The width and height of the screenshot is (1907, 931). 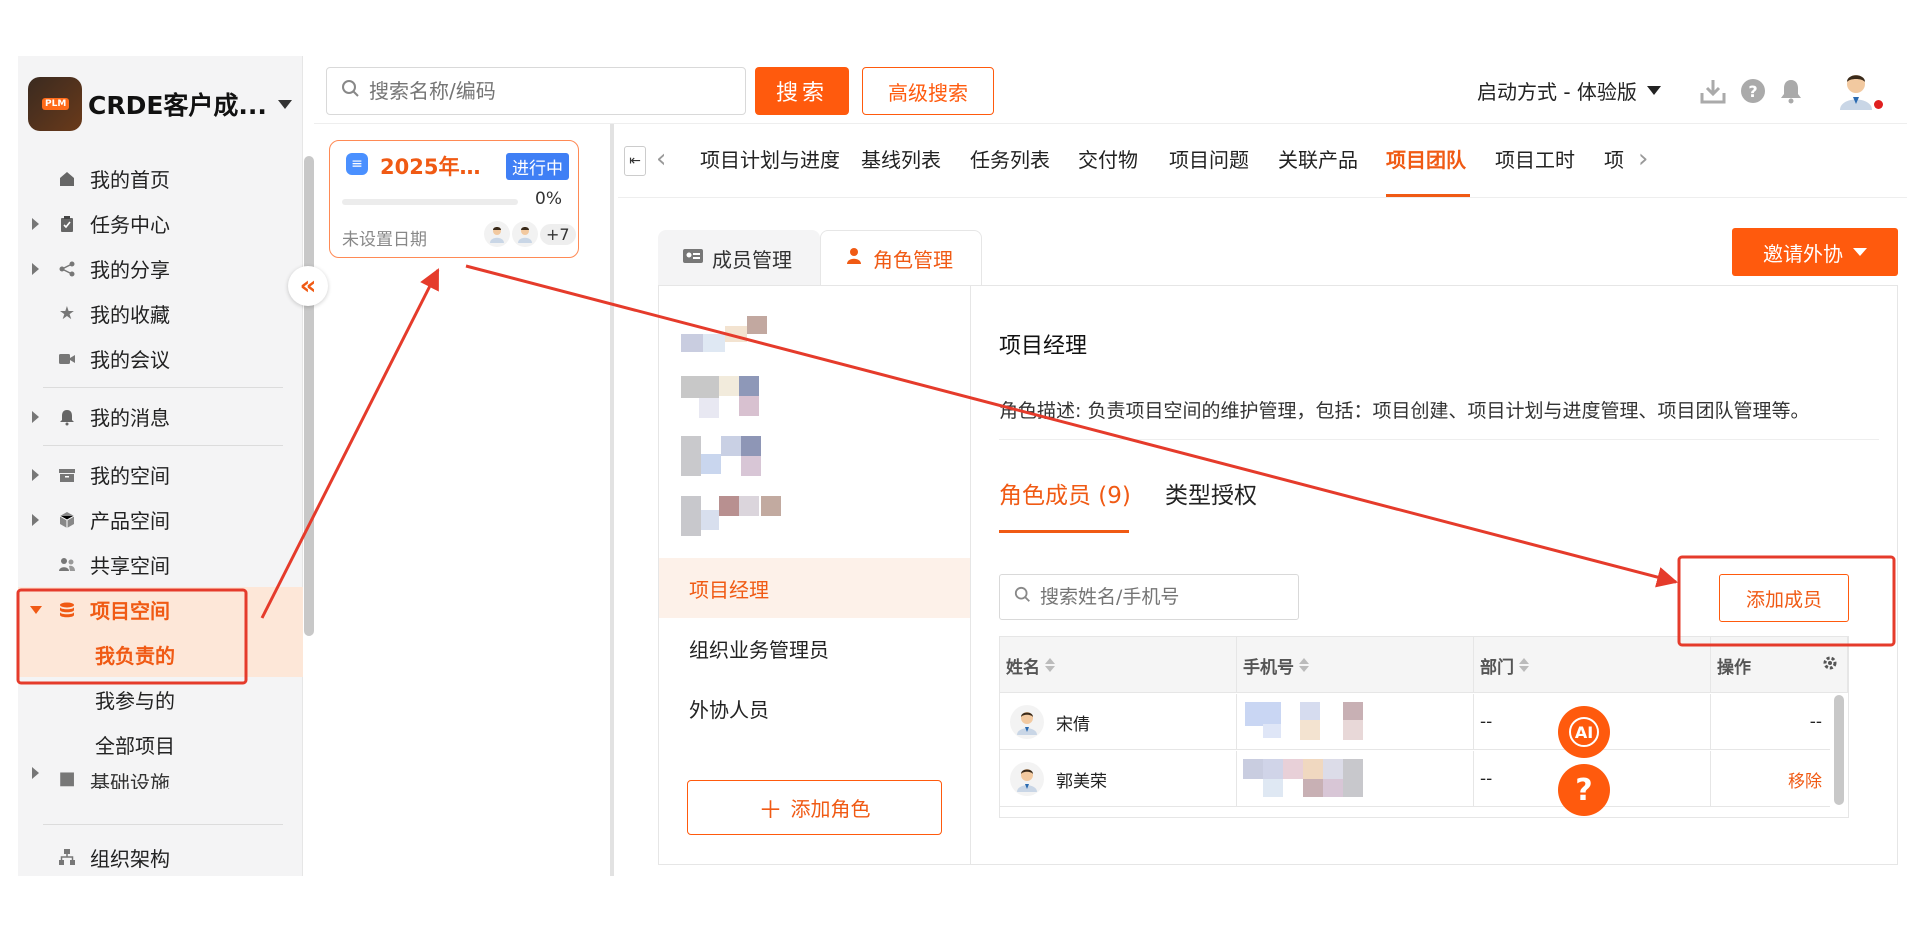 What do you see at coordinates (1165, 597) in the screenshot?
I see `member-search-input` at bounding box center [1165, 597].